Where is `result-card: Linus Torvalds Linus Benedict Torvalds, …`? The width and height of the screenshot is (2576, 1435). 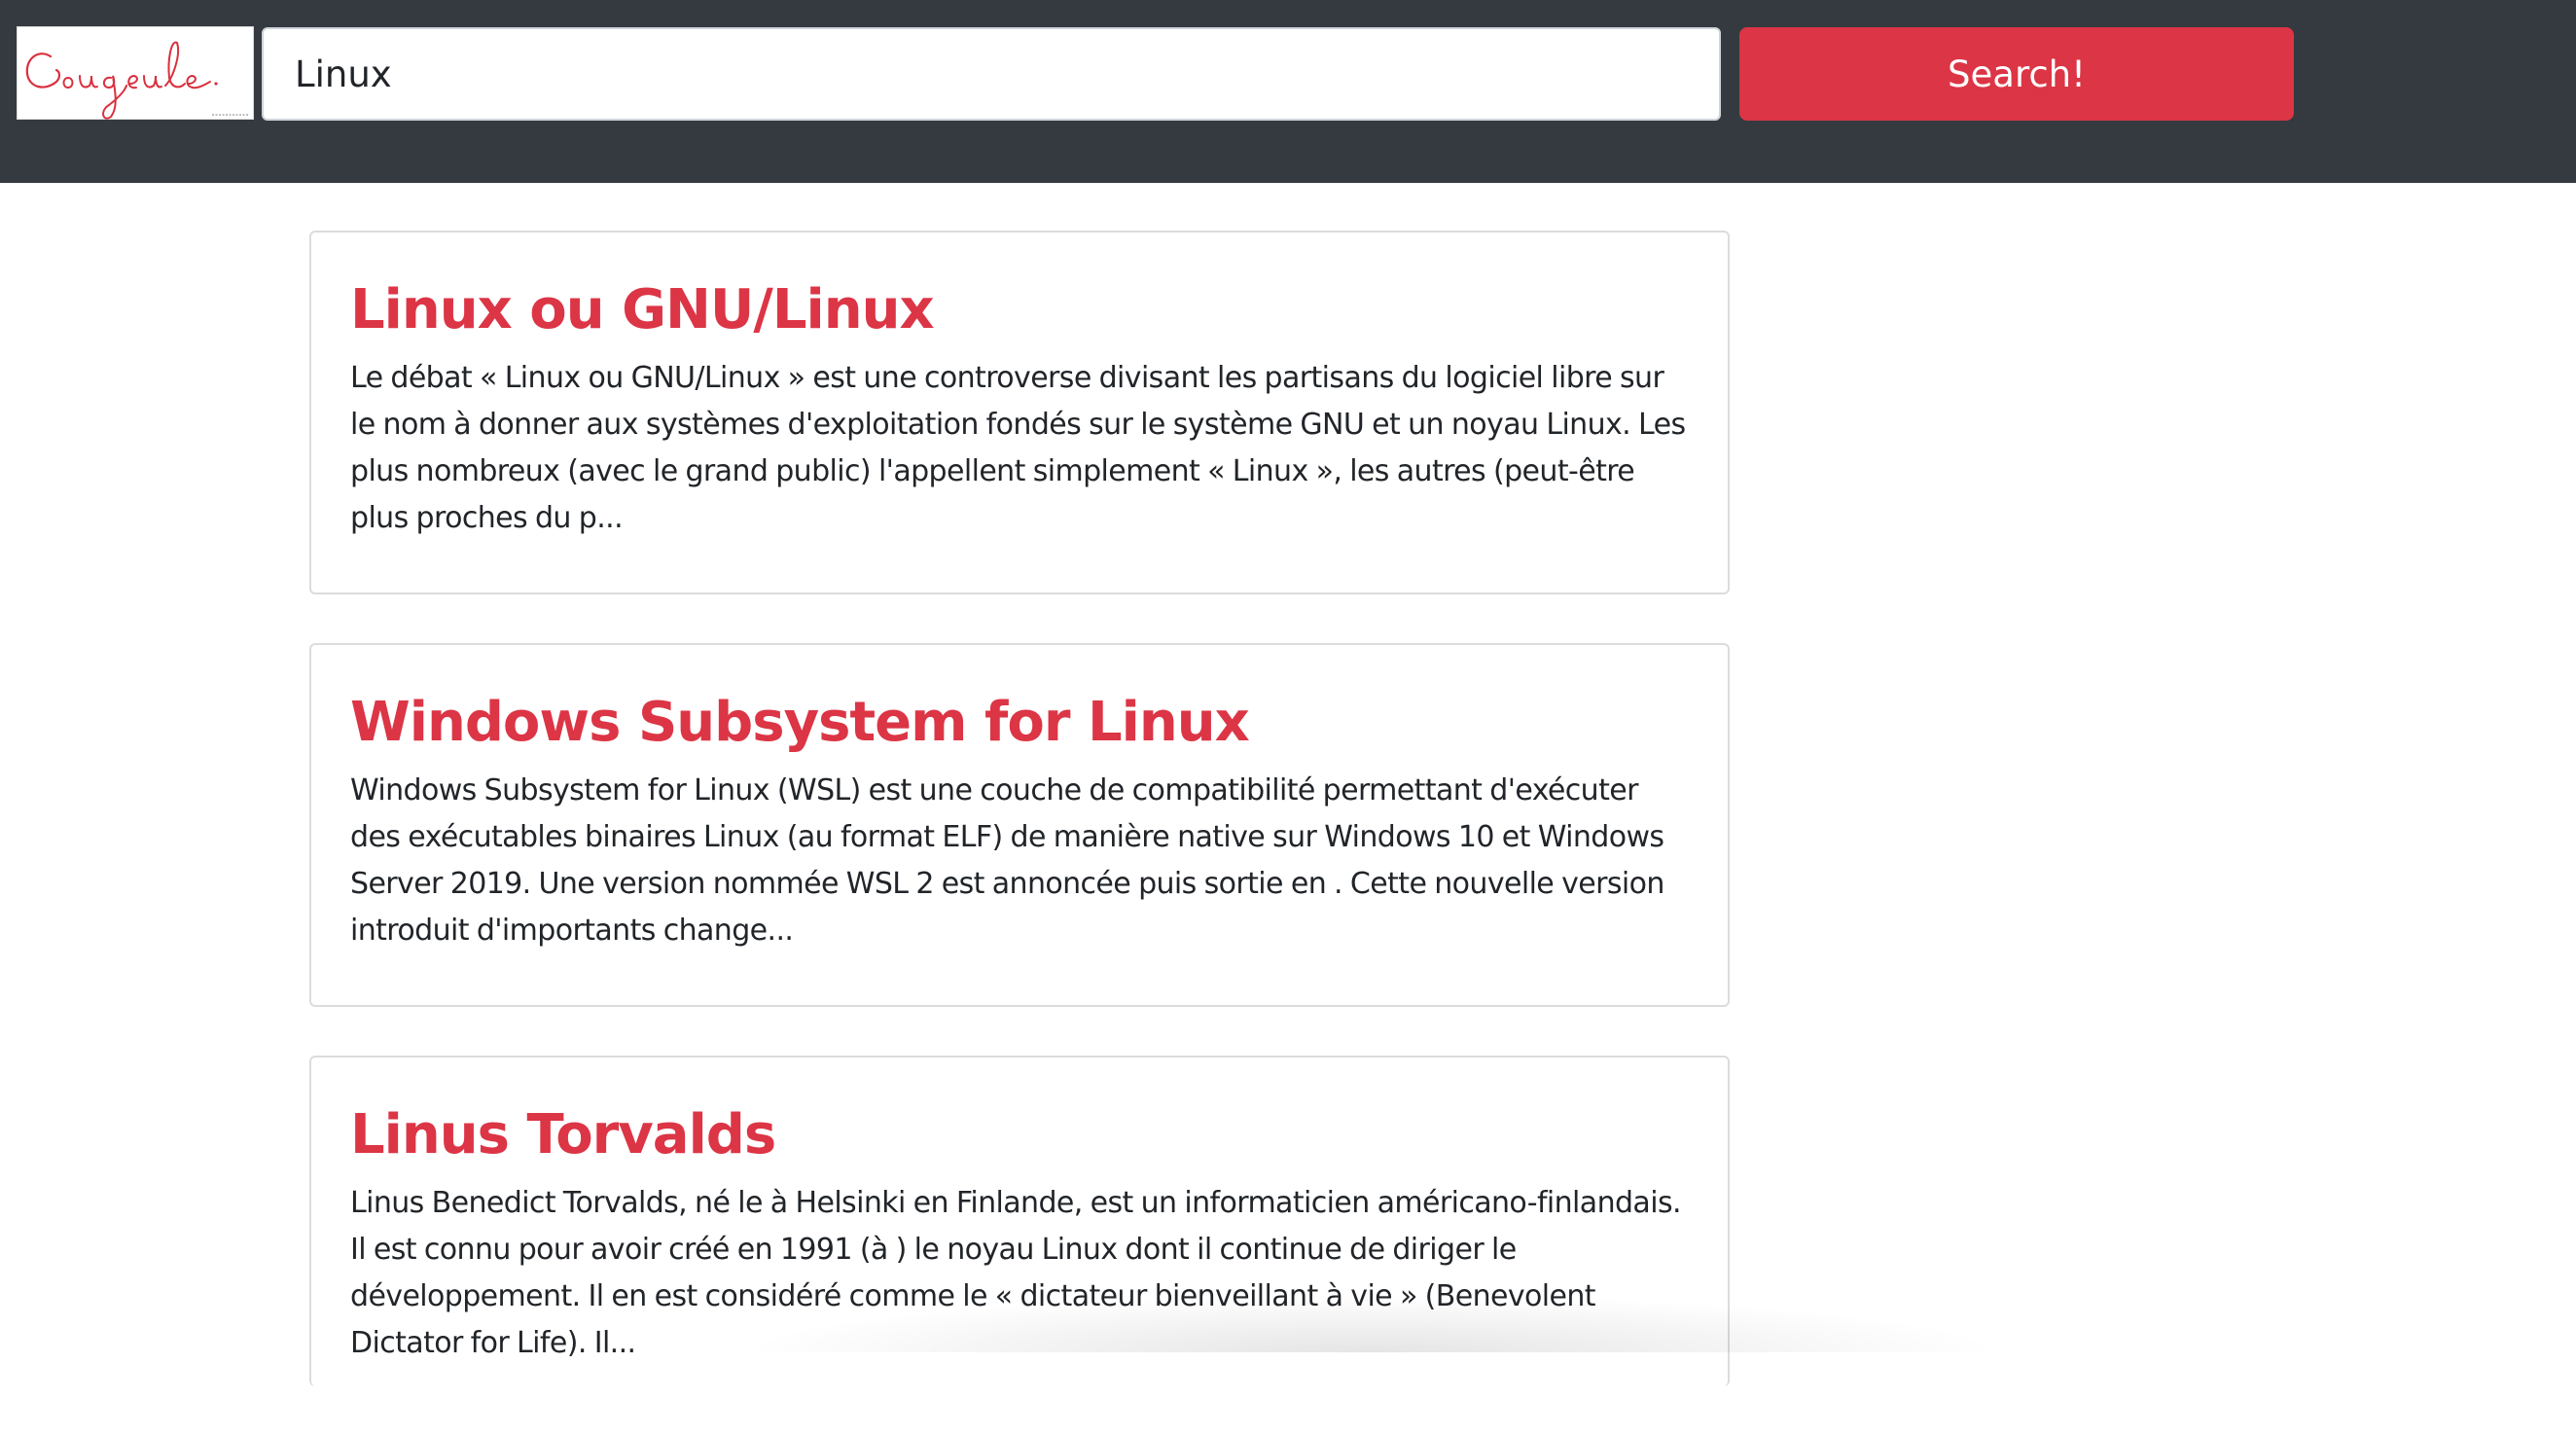
result-card: Linus Torvalds Linus Benedict Torvalds, … is located at coordinates (1020, 1221).